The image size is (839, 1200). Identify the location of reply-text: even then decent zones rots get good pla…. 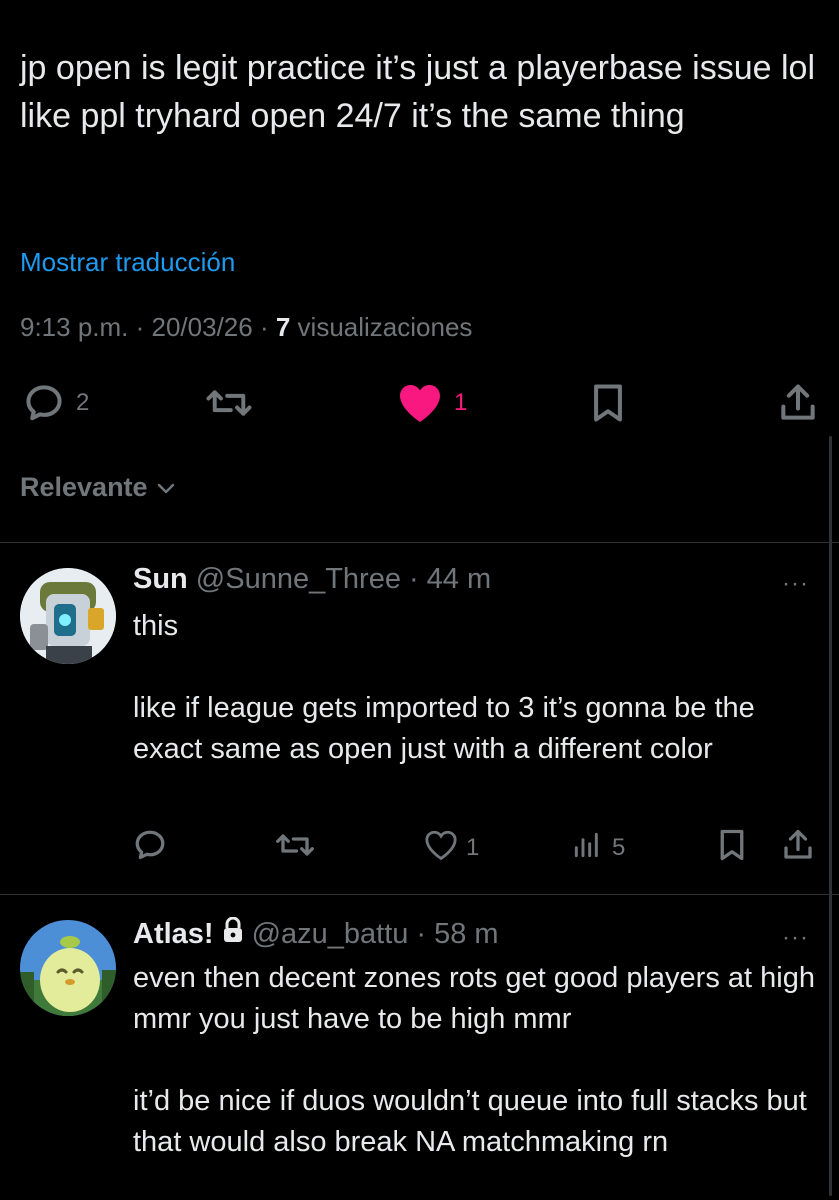
(478, 1060).